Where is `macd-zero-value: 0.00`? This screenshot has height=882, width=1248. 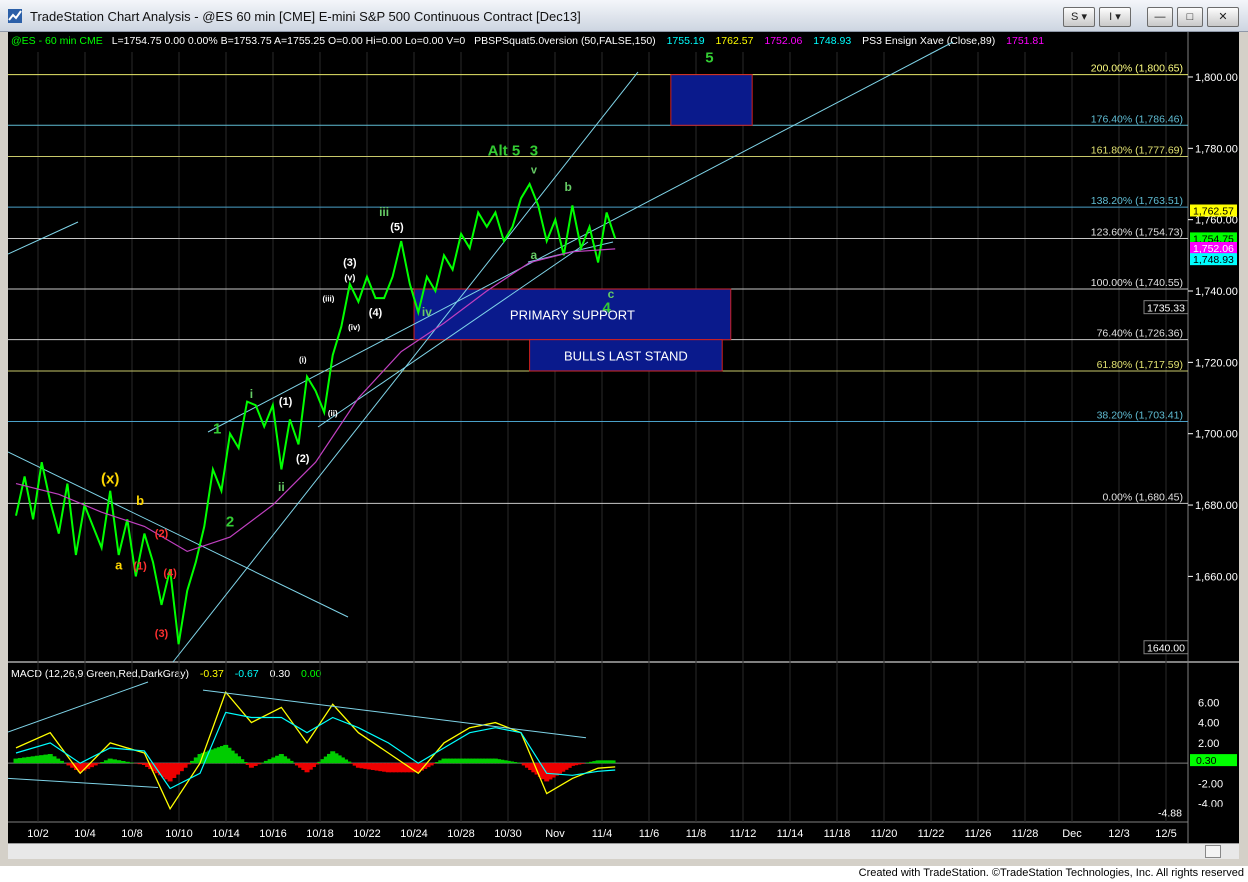
macd-zero-value: 0.00 is located at coordinates (311, 674).